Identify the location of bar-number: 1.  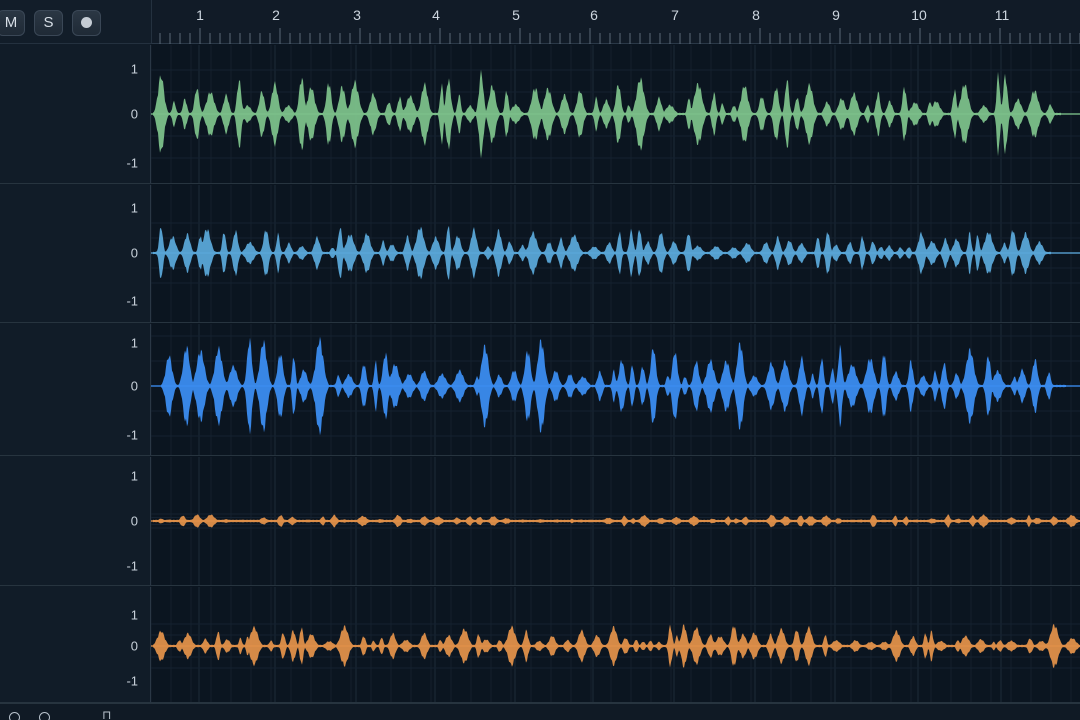
(200, 15).